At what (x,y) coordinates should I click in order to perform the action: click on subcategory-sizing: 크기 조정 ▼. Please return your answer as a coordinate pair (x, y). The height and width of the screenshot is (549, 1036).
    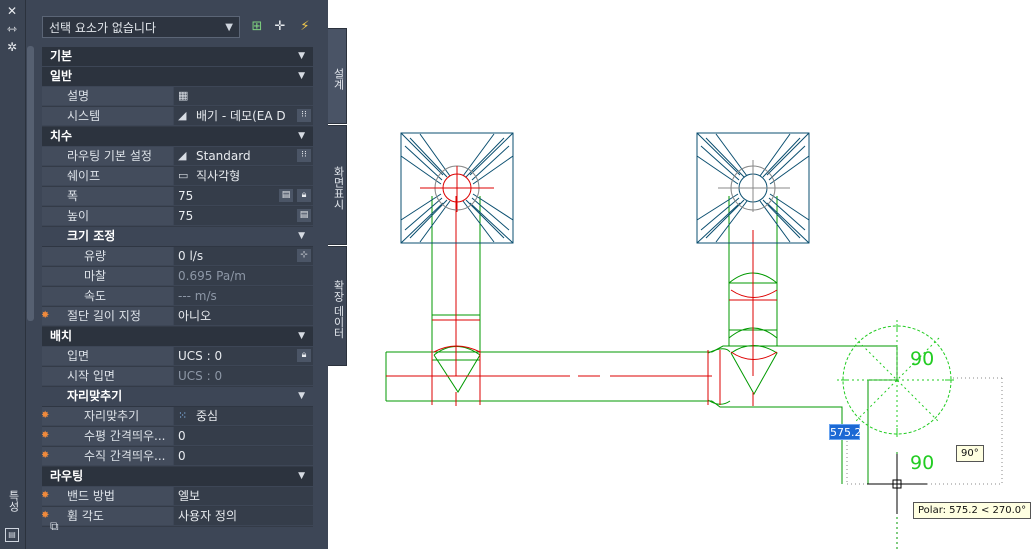
    Looking at the image, I should click on (177, 237).